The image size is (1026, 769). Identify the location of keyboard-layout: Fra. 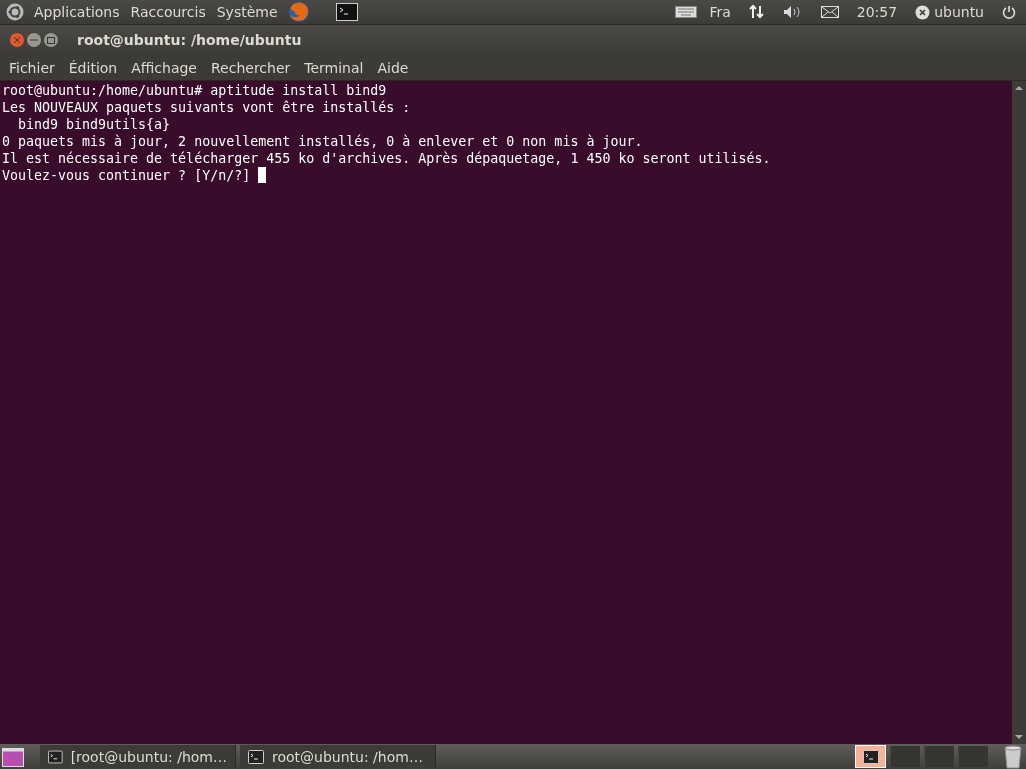
(720, 12).